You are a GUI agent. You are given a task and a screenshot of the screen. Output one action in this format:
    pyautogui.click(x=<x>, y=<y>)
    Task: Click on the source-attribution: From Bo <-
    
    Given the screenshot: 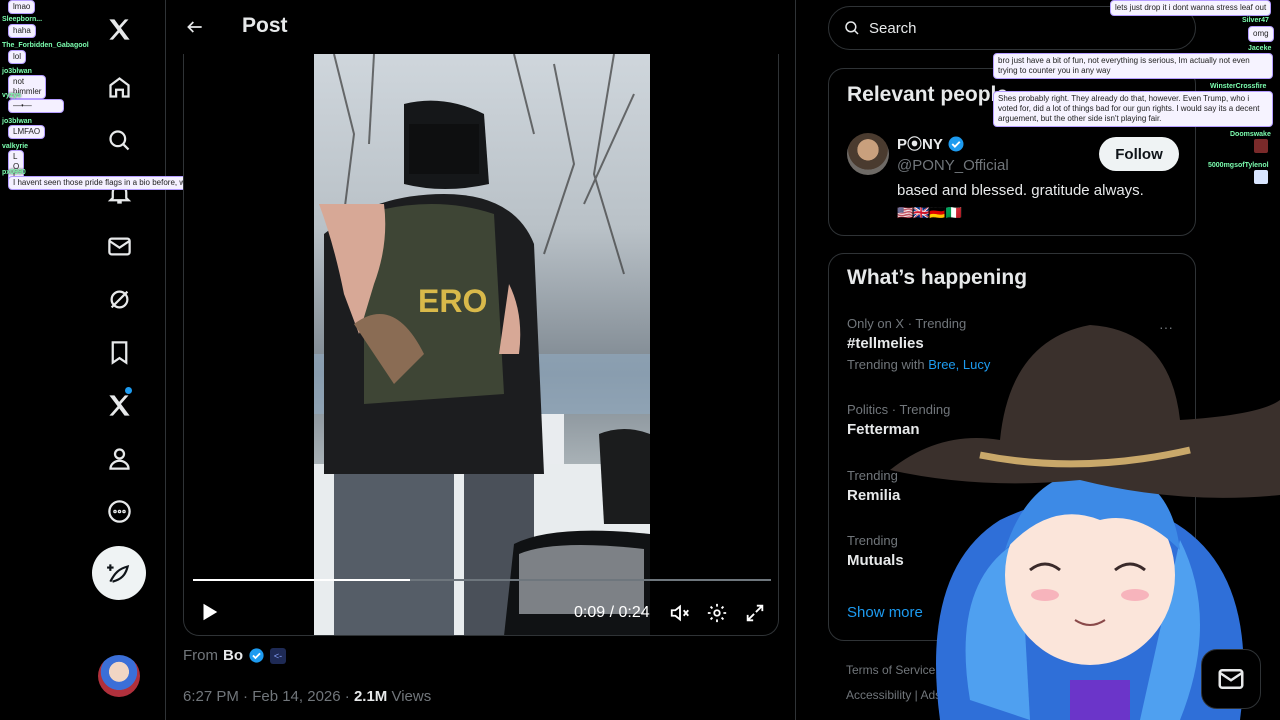 What is the action you would take?
    pyautogui.click(x=234, y=655)
    